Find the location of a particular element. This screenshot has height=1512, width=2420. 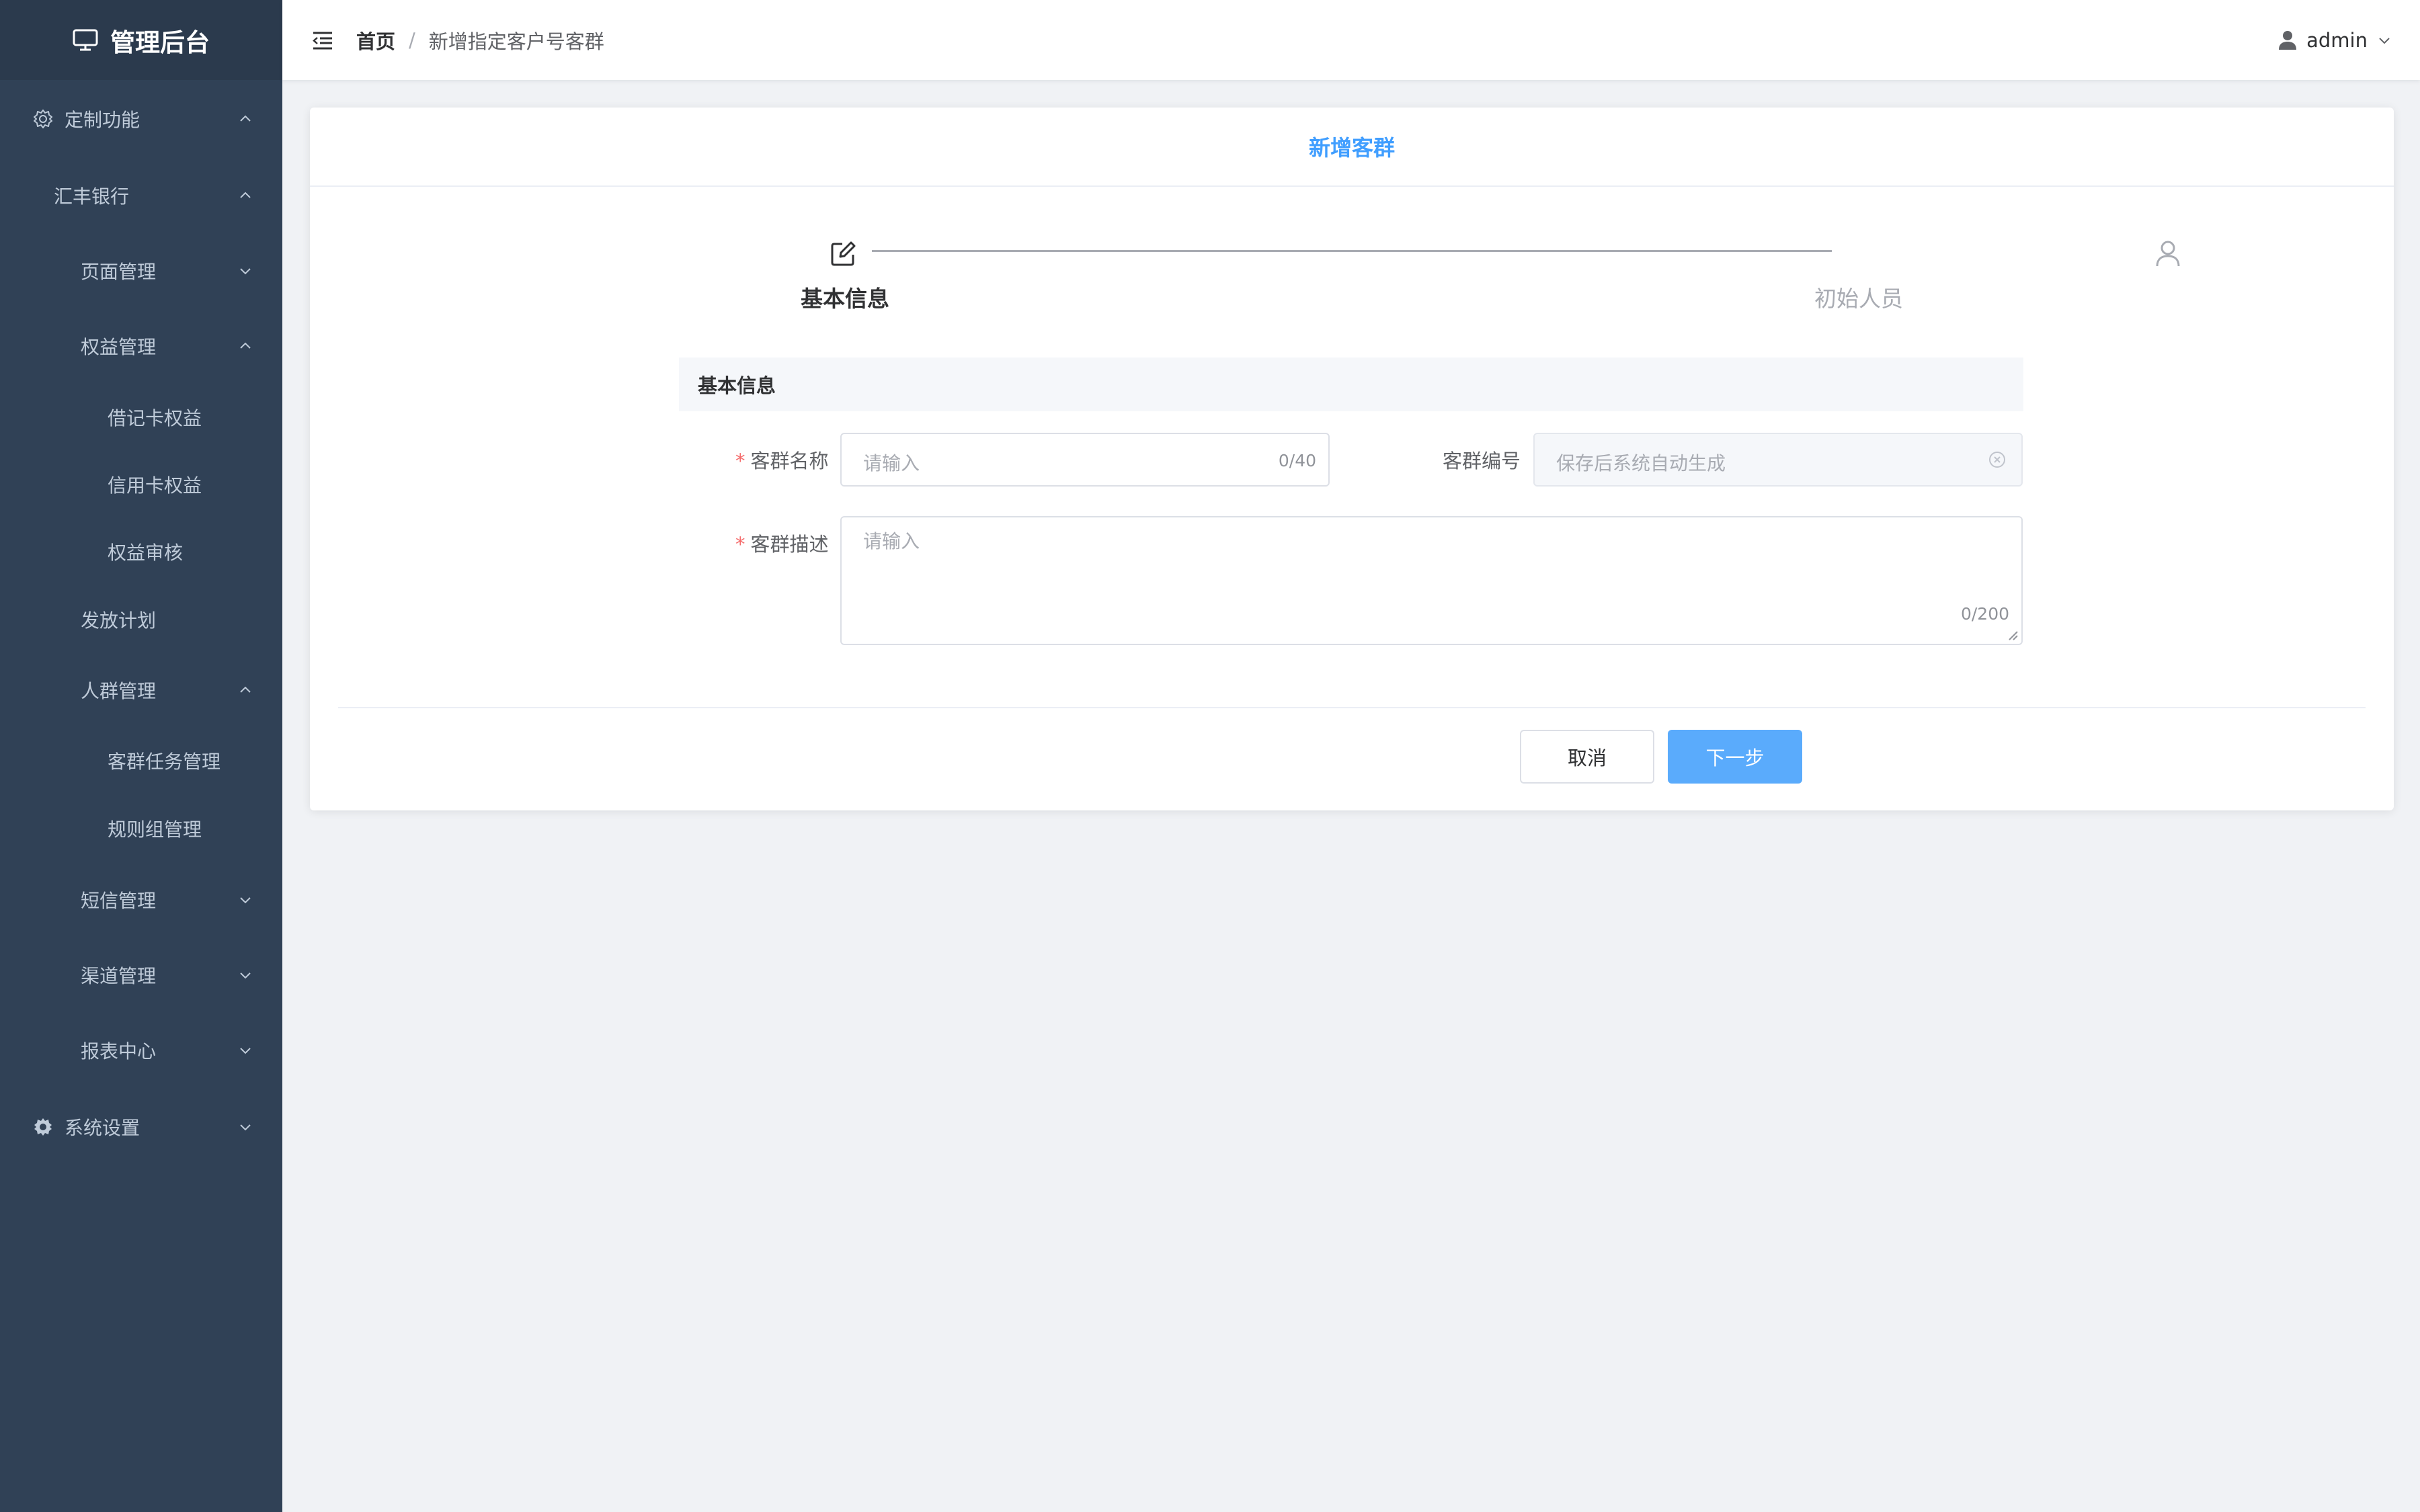

username: admin is located at coordinates (2337, 40).